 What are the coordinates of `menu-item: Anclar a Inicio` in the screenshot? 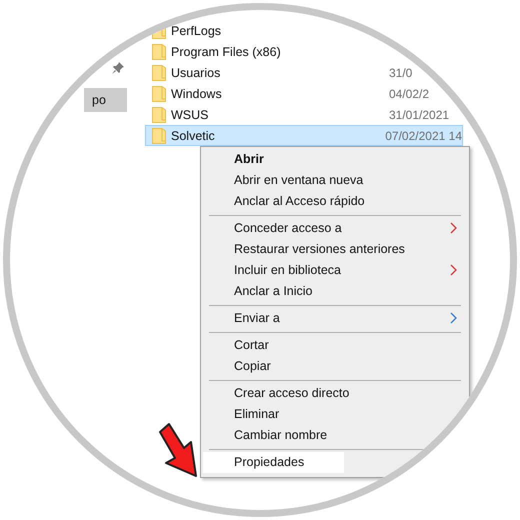 It's located at (278, 291).